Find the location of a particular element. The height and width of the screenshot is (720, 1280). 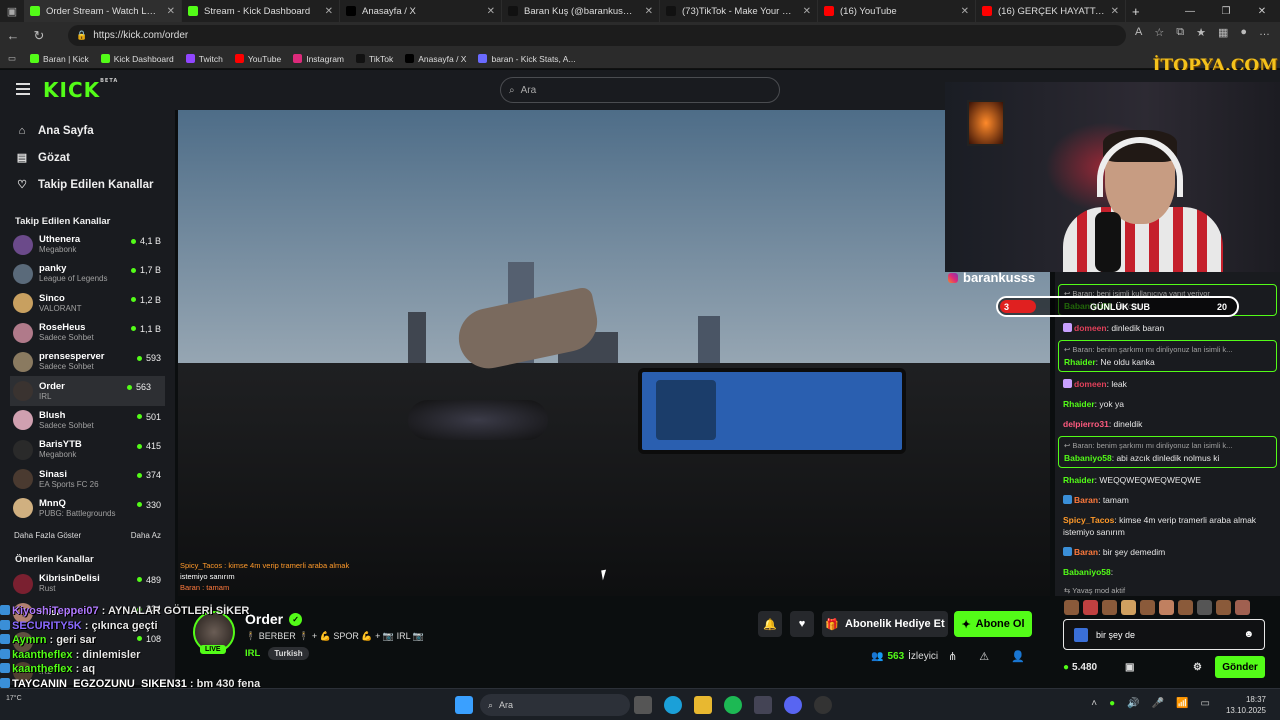

edge-icon is located at coordinates (673, 705).